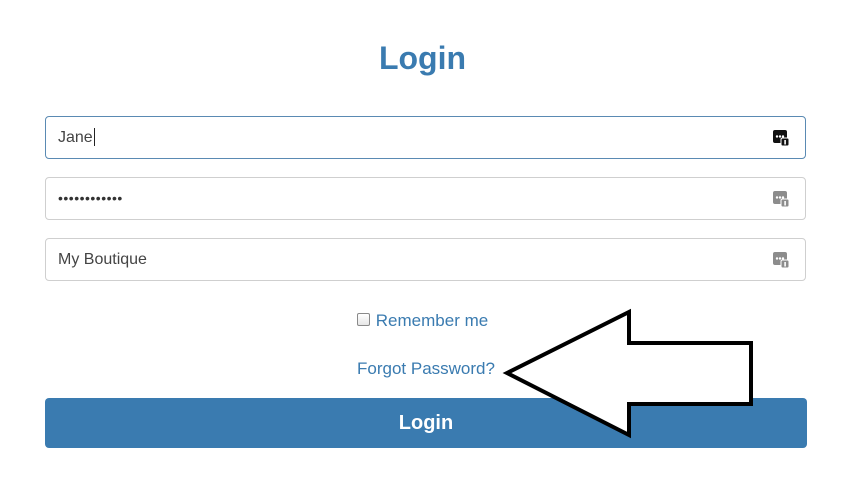 Image resolution: width=845 pixels, height=486 pixels. Describe the element at coordinates (426, 369) in the screenshot. I see `forgot-password-link: Forgot Password?` at that location.